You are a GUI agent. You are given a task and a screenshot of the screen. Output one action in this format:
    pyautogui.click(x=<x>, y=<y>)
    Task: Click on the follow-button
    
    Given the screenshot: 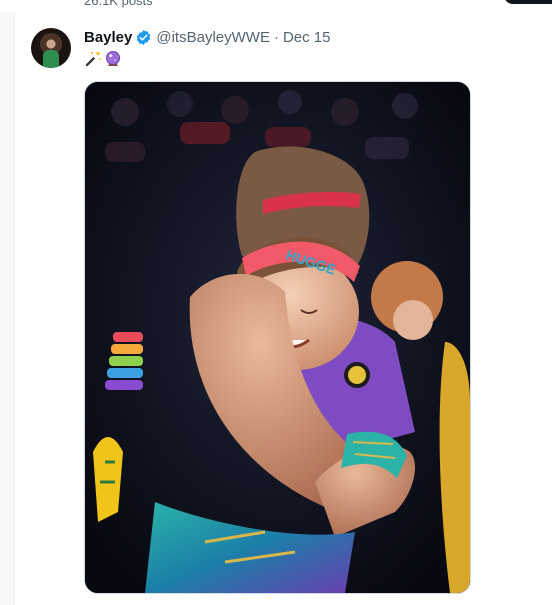 What is the action you would take?
    pyautogui.click(x=528, y=2)
    